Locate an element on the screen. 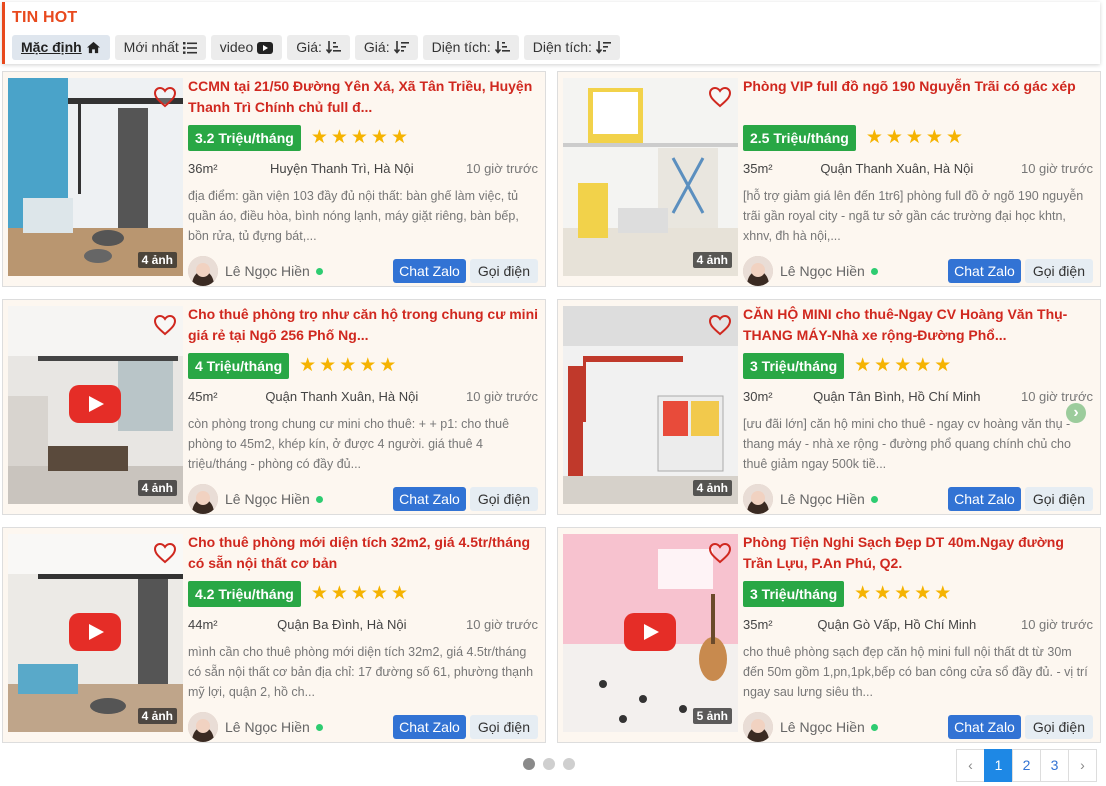  listing-thumbnail: 5 ảnh is located at coordinates (650, 633).